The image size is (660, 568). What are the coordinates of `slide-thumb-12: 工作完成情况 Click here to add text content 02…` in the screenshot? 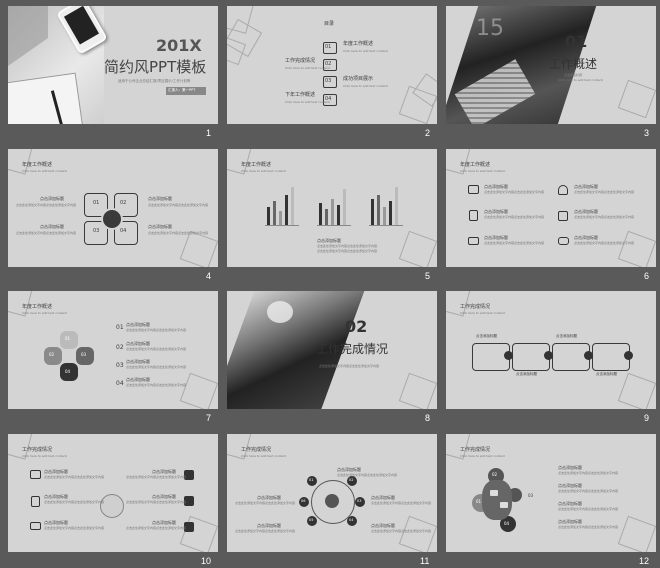 It's located at (551, 493).